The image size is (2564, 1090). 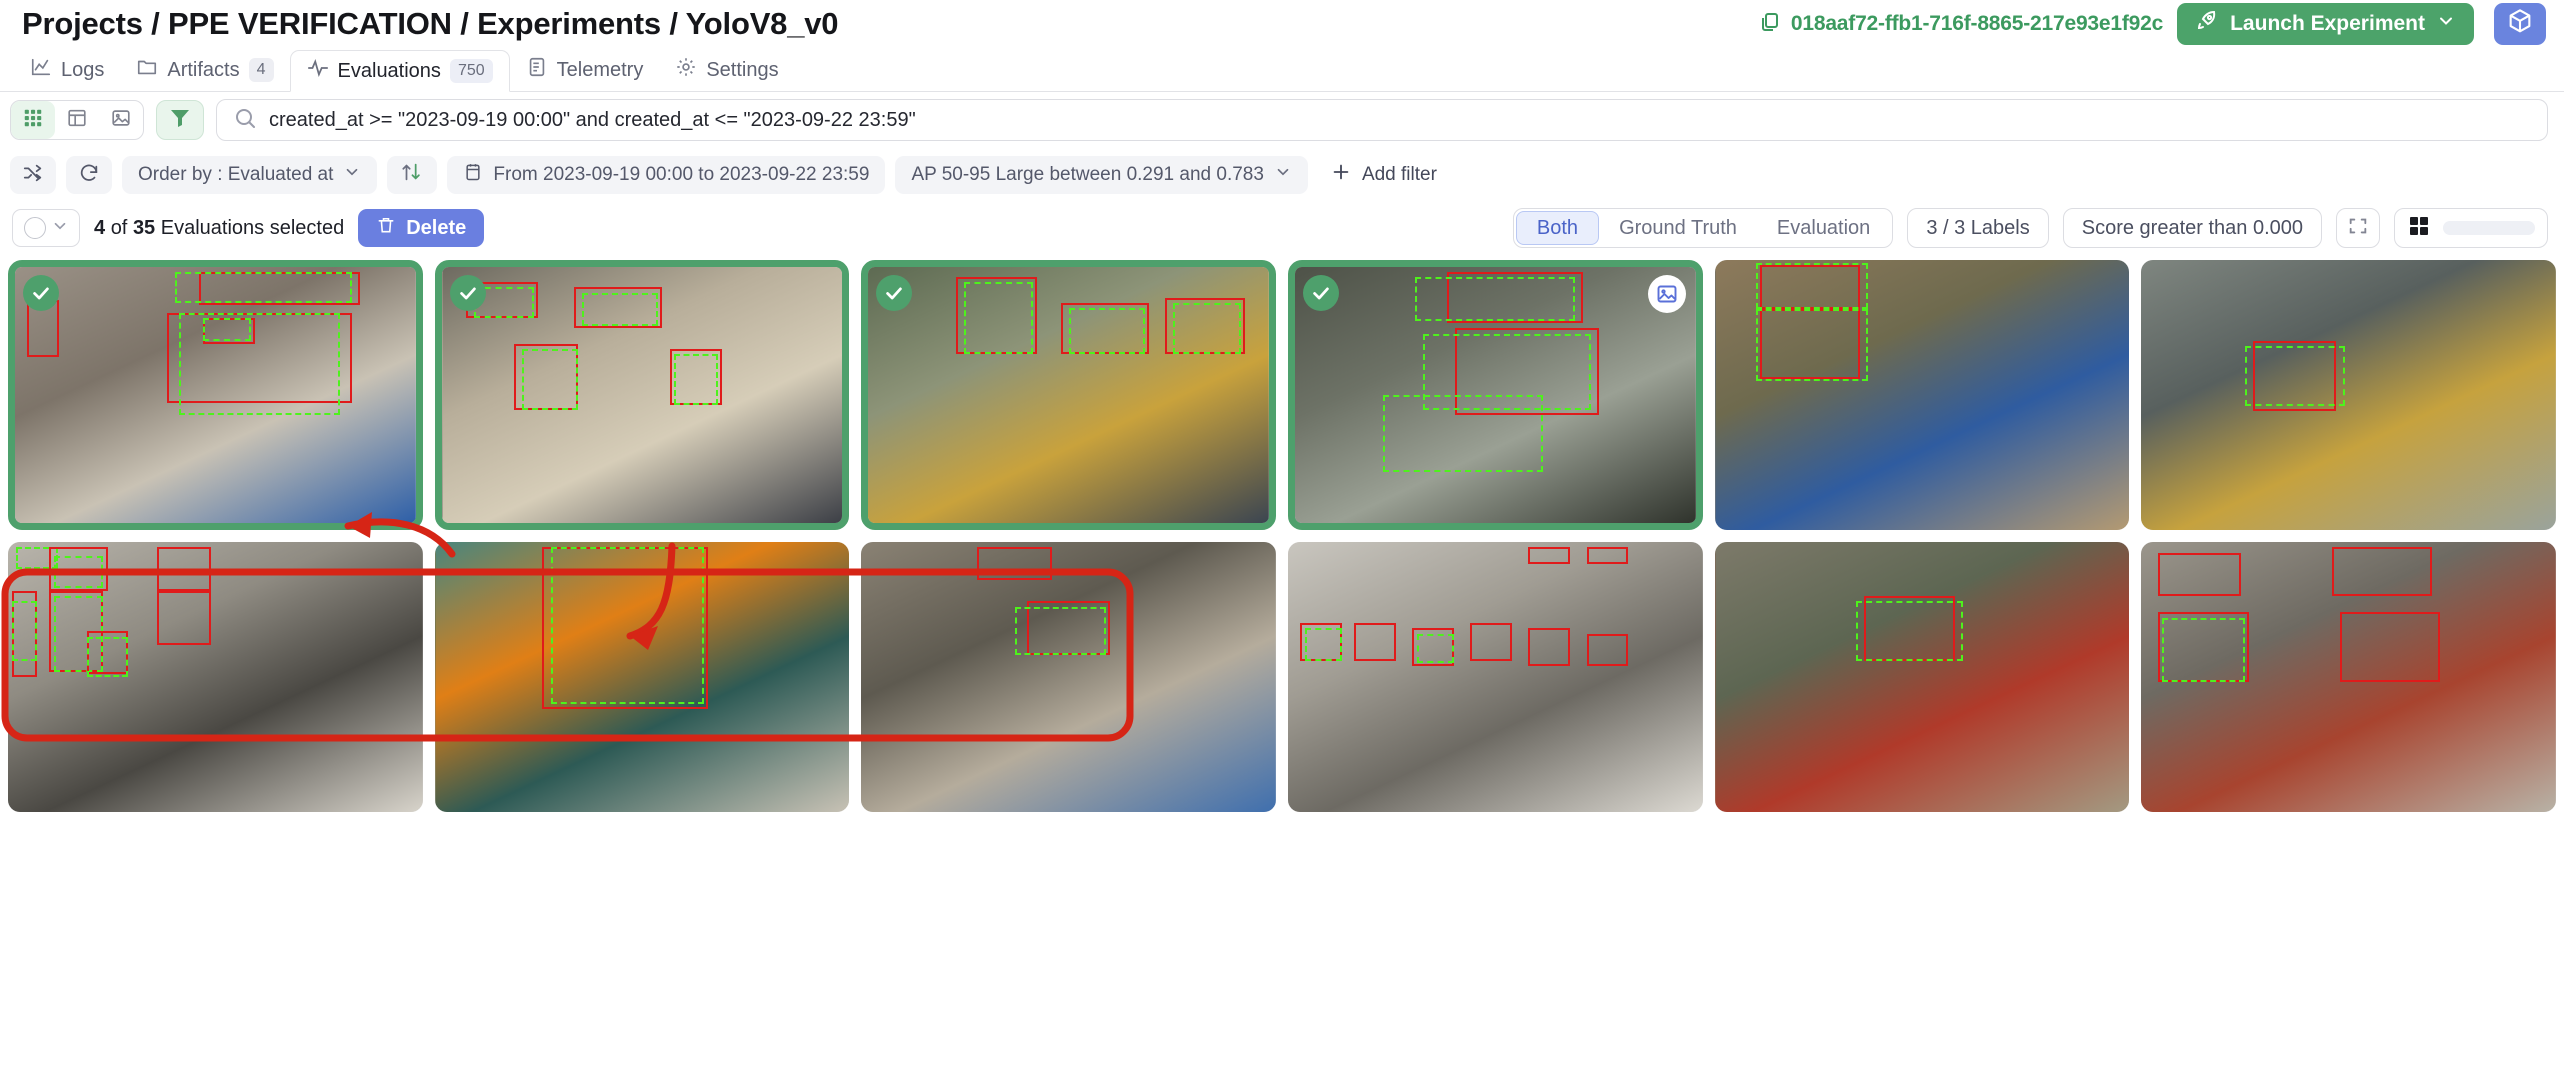 I want to click on picture-icon, so click(x=1667, y=294).